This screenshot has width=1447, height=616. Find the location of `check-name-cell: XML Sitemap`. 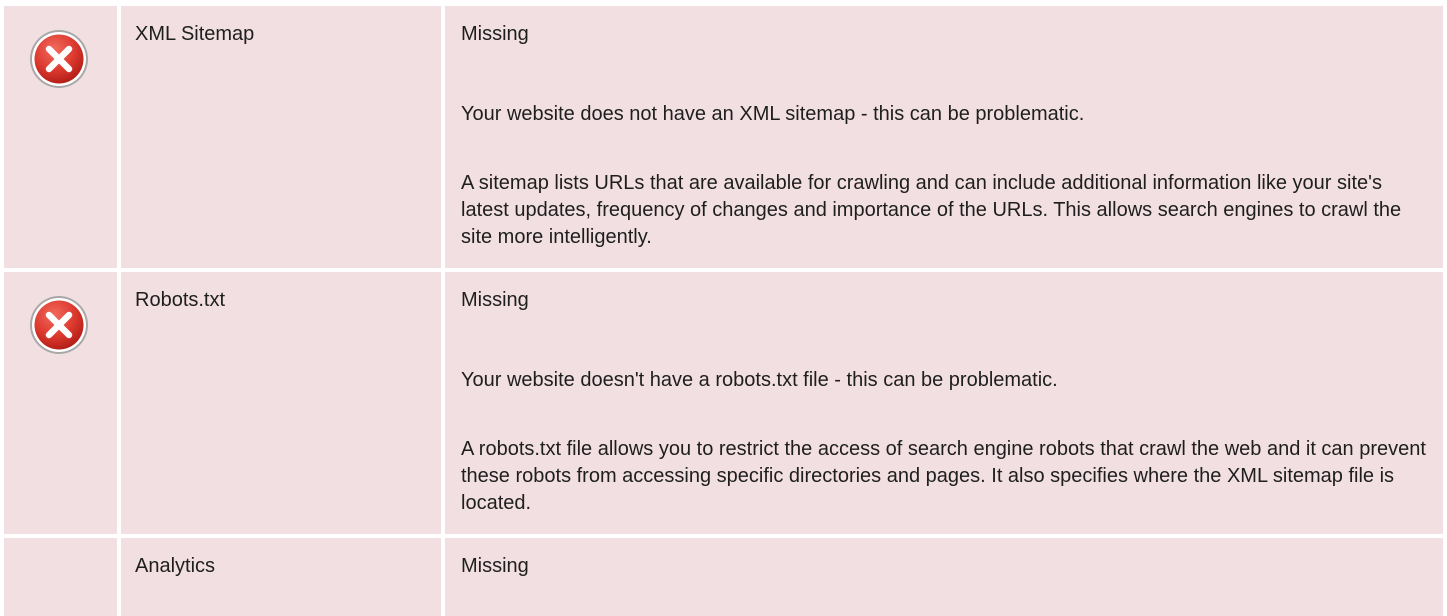

check-name-cell: XML Sitemap is located at coordinates (281, 137).